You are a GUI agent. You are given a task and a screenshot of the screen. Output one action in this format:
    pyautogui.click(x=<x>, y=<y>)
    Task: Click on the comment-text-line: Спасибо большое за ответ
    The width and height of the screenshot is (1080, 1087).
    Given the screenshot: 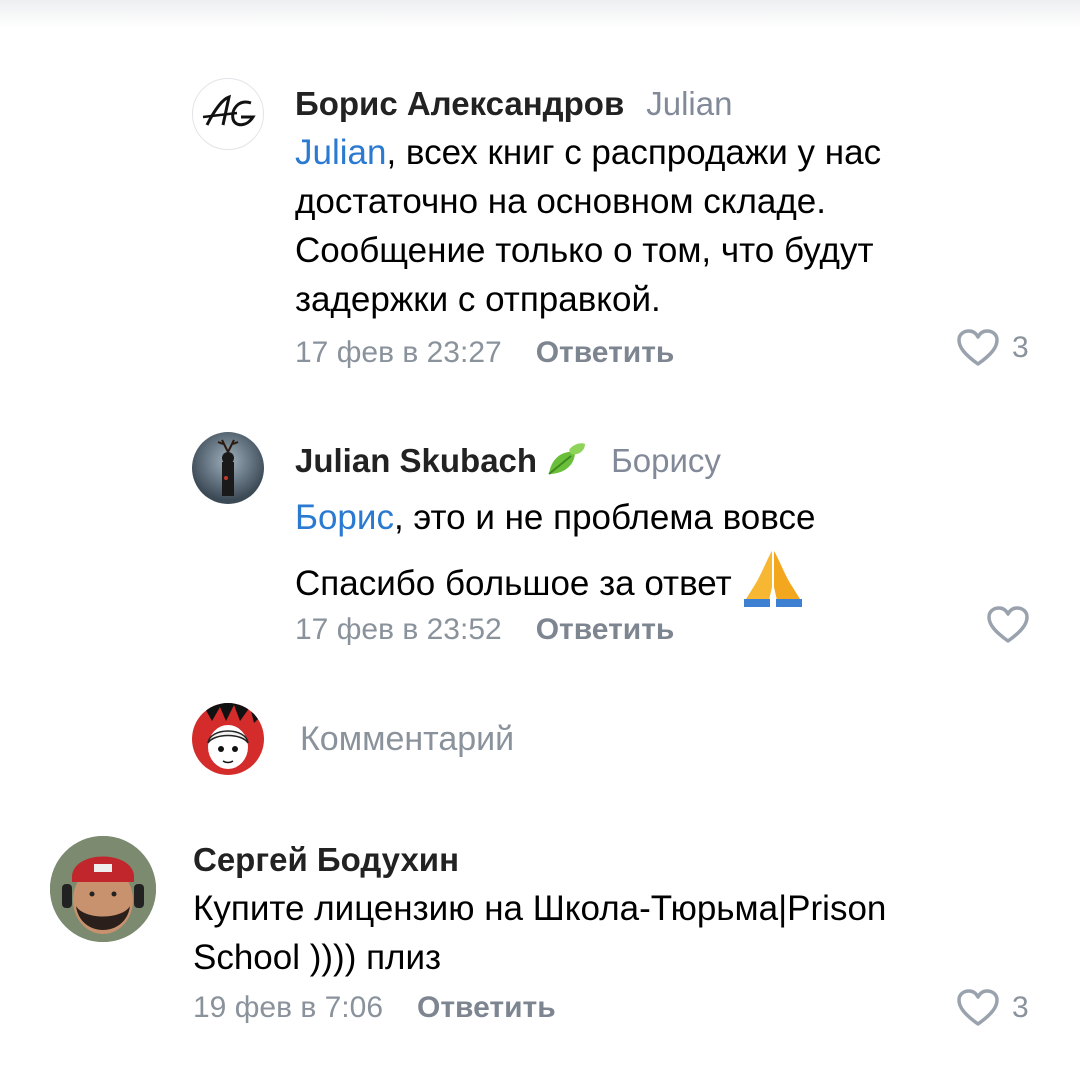 What is the action you would take?
    pyautogui.click(x=513, y=583)
    